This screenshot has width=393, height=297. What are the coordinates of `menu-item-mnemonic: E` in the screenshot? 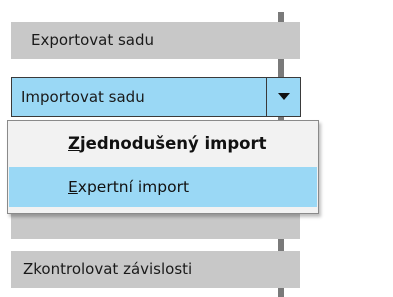 It's located at (73, 187).